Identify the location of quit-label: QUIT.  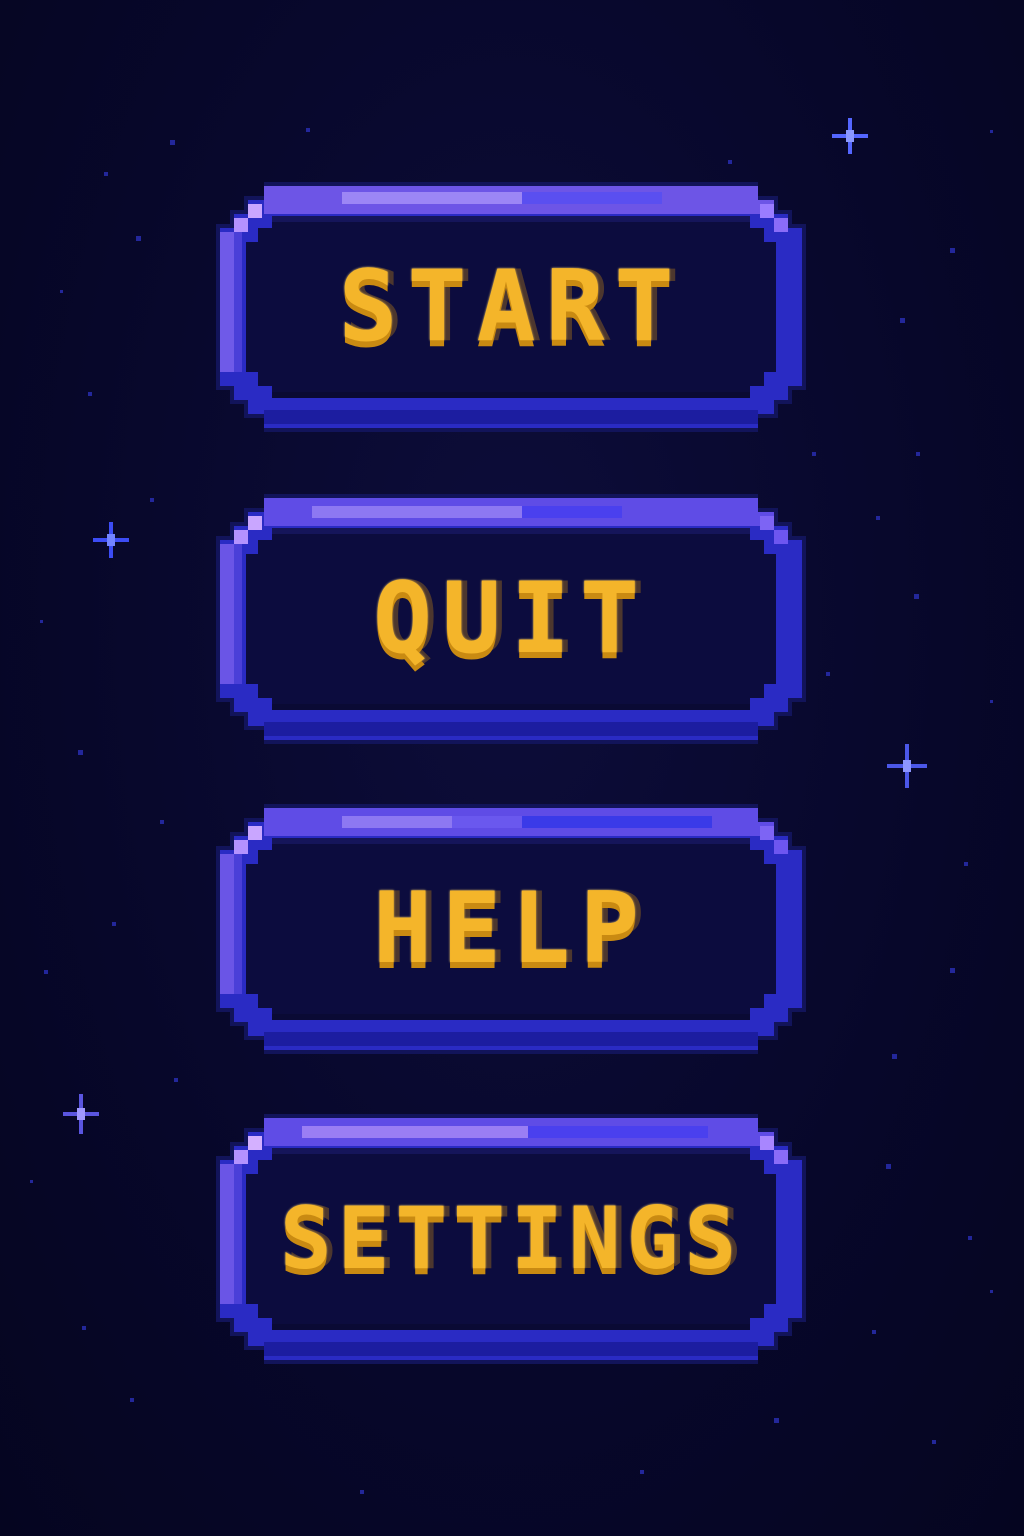
(510, 619).